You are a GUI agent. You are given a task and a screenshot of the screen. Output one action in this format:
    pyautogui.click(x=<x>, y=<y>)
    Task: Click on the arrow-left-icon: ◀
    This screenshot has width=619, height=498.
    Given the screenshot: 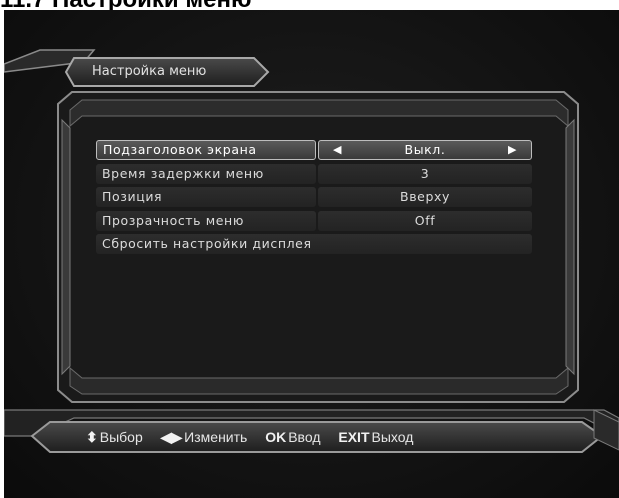 What is the action you would take?
    pyautogui.click(x=337, y=150)
    